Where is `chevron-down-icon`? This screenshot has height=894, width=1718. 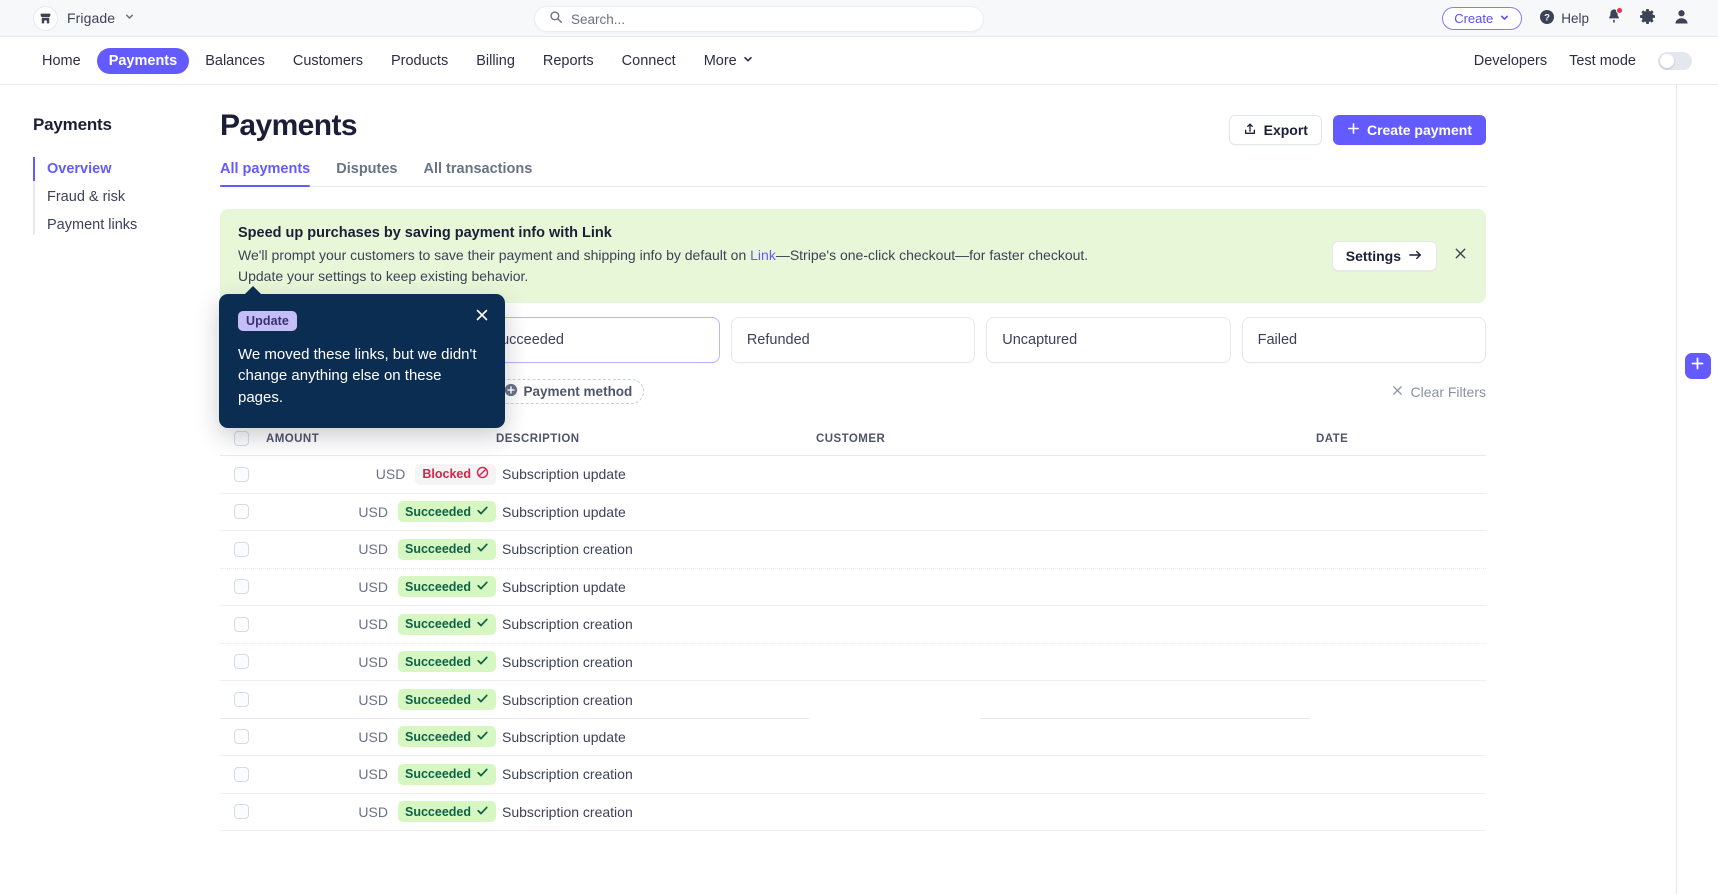 chevron-down-icon is located at coordinates (748, 61).